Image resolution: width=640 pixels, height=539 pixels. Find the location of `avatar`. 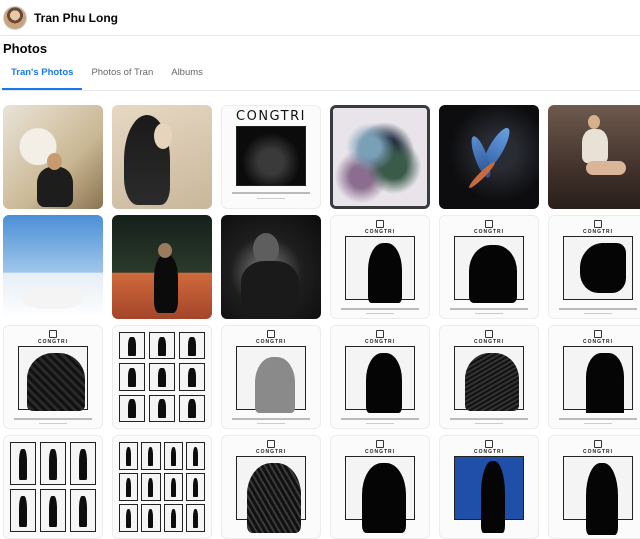

avatar is located at coordinates (15, 17).